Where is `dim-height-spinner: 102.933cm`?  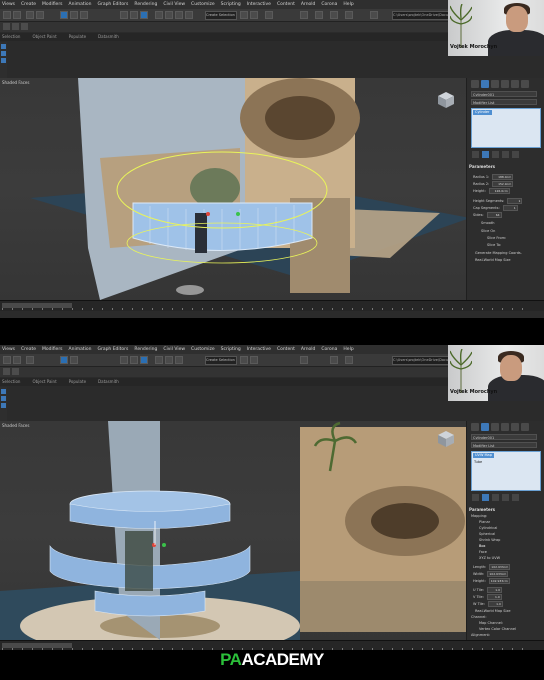 dim-height-spinner: 102.933cm is located at coordinates (499, 581).